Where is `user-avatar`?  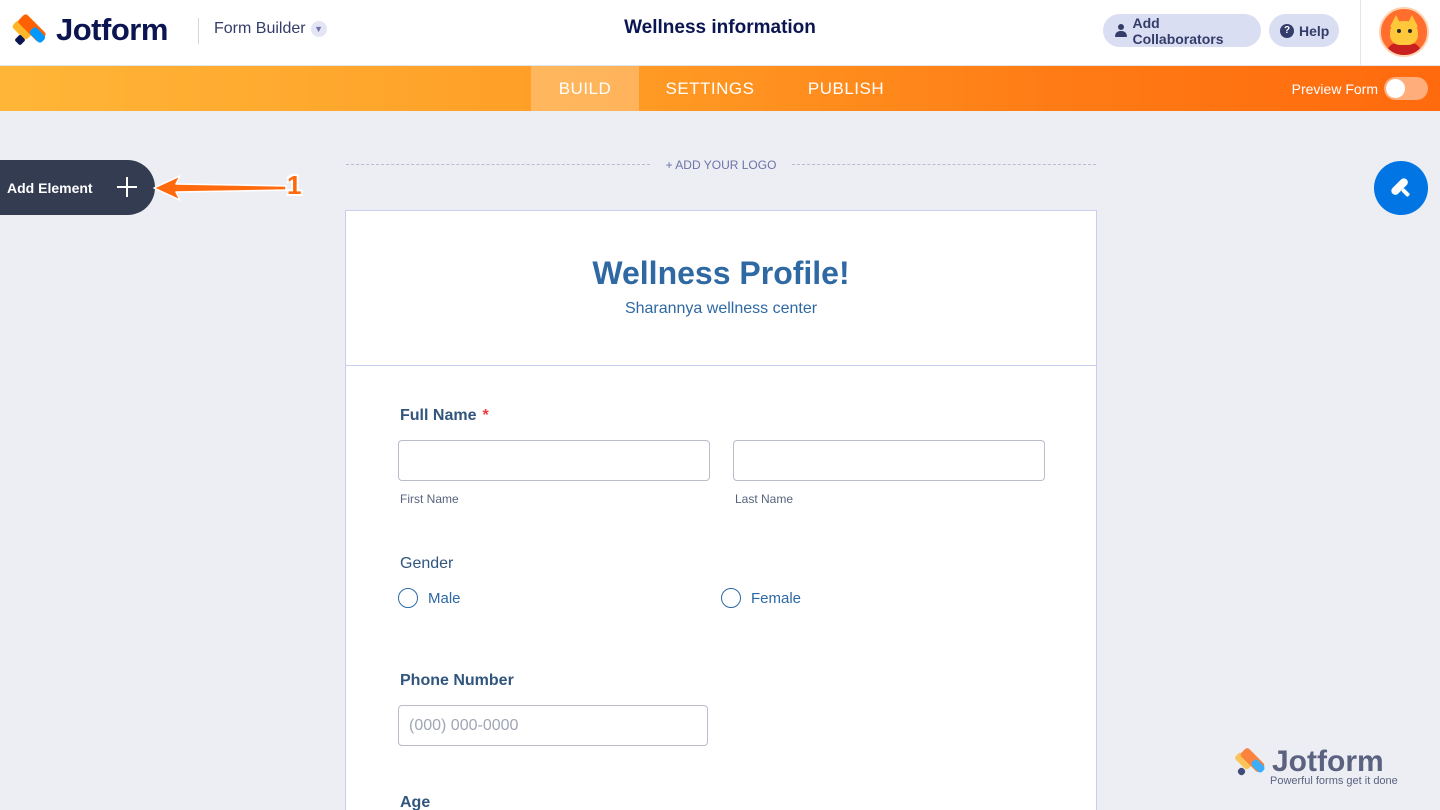
user-avatar is located at coordinates (1404, 32).